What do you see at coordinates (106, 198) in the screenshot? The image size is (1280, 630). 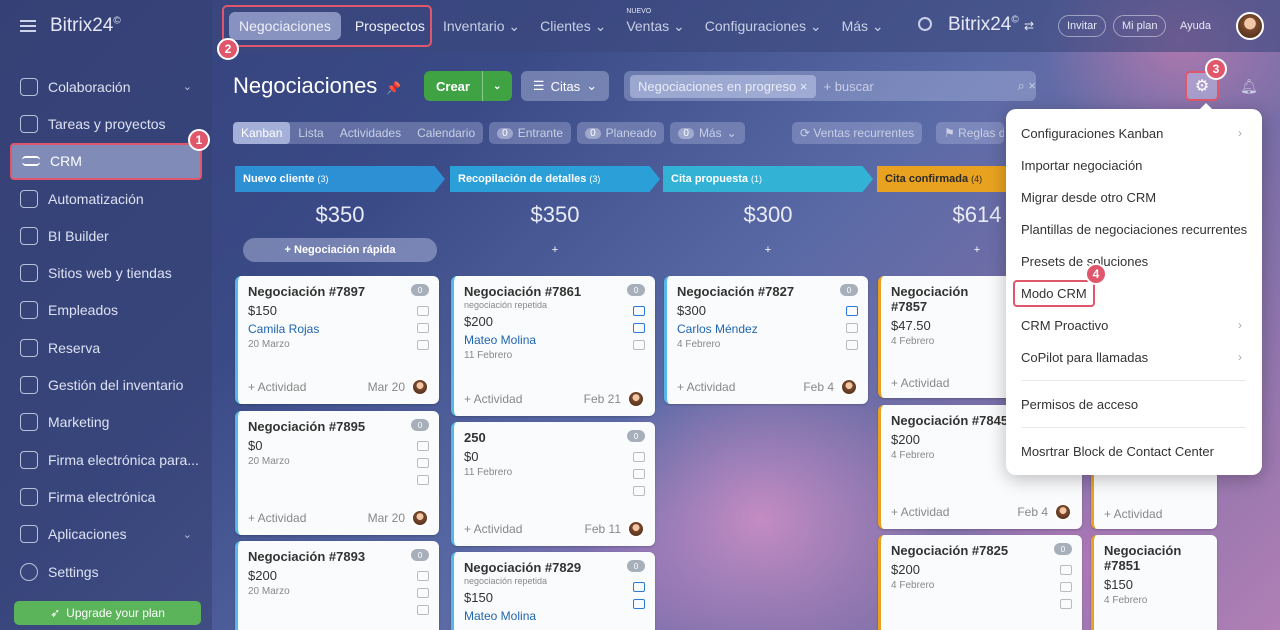 I see `sidebar-item-automatizacion: Automatización` at bounding box center [106, 198].